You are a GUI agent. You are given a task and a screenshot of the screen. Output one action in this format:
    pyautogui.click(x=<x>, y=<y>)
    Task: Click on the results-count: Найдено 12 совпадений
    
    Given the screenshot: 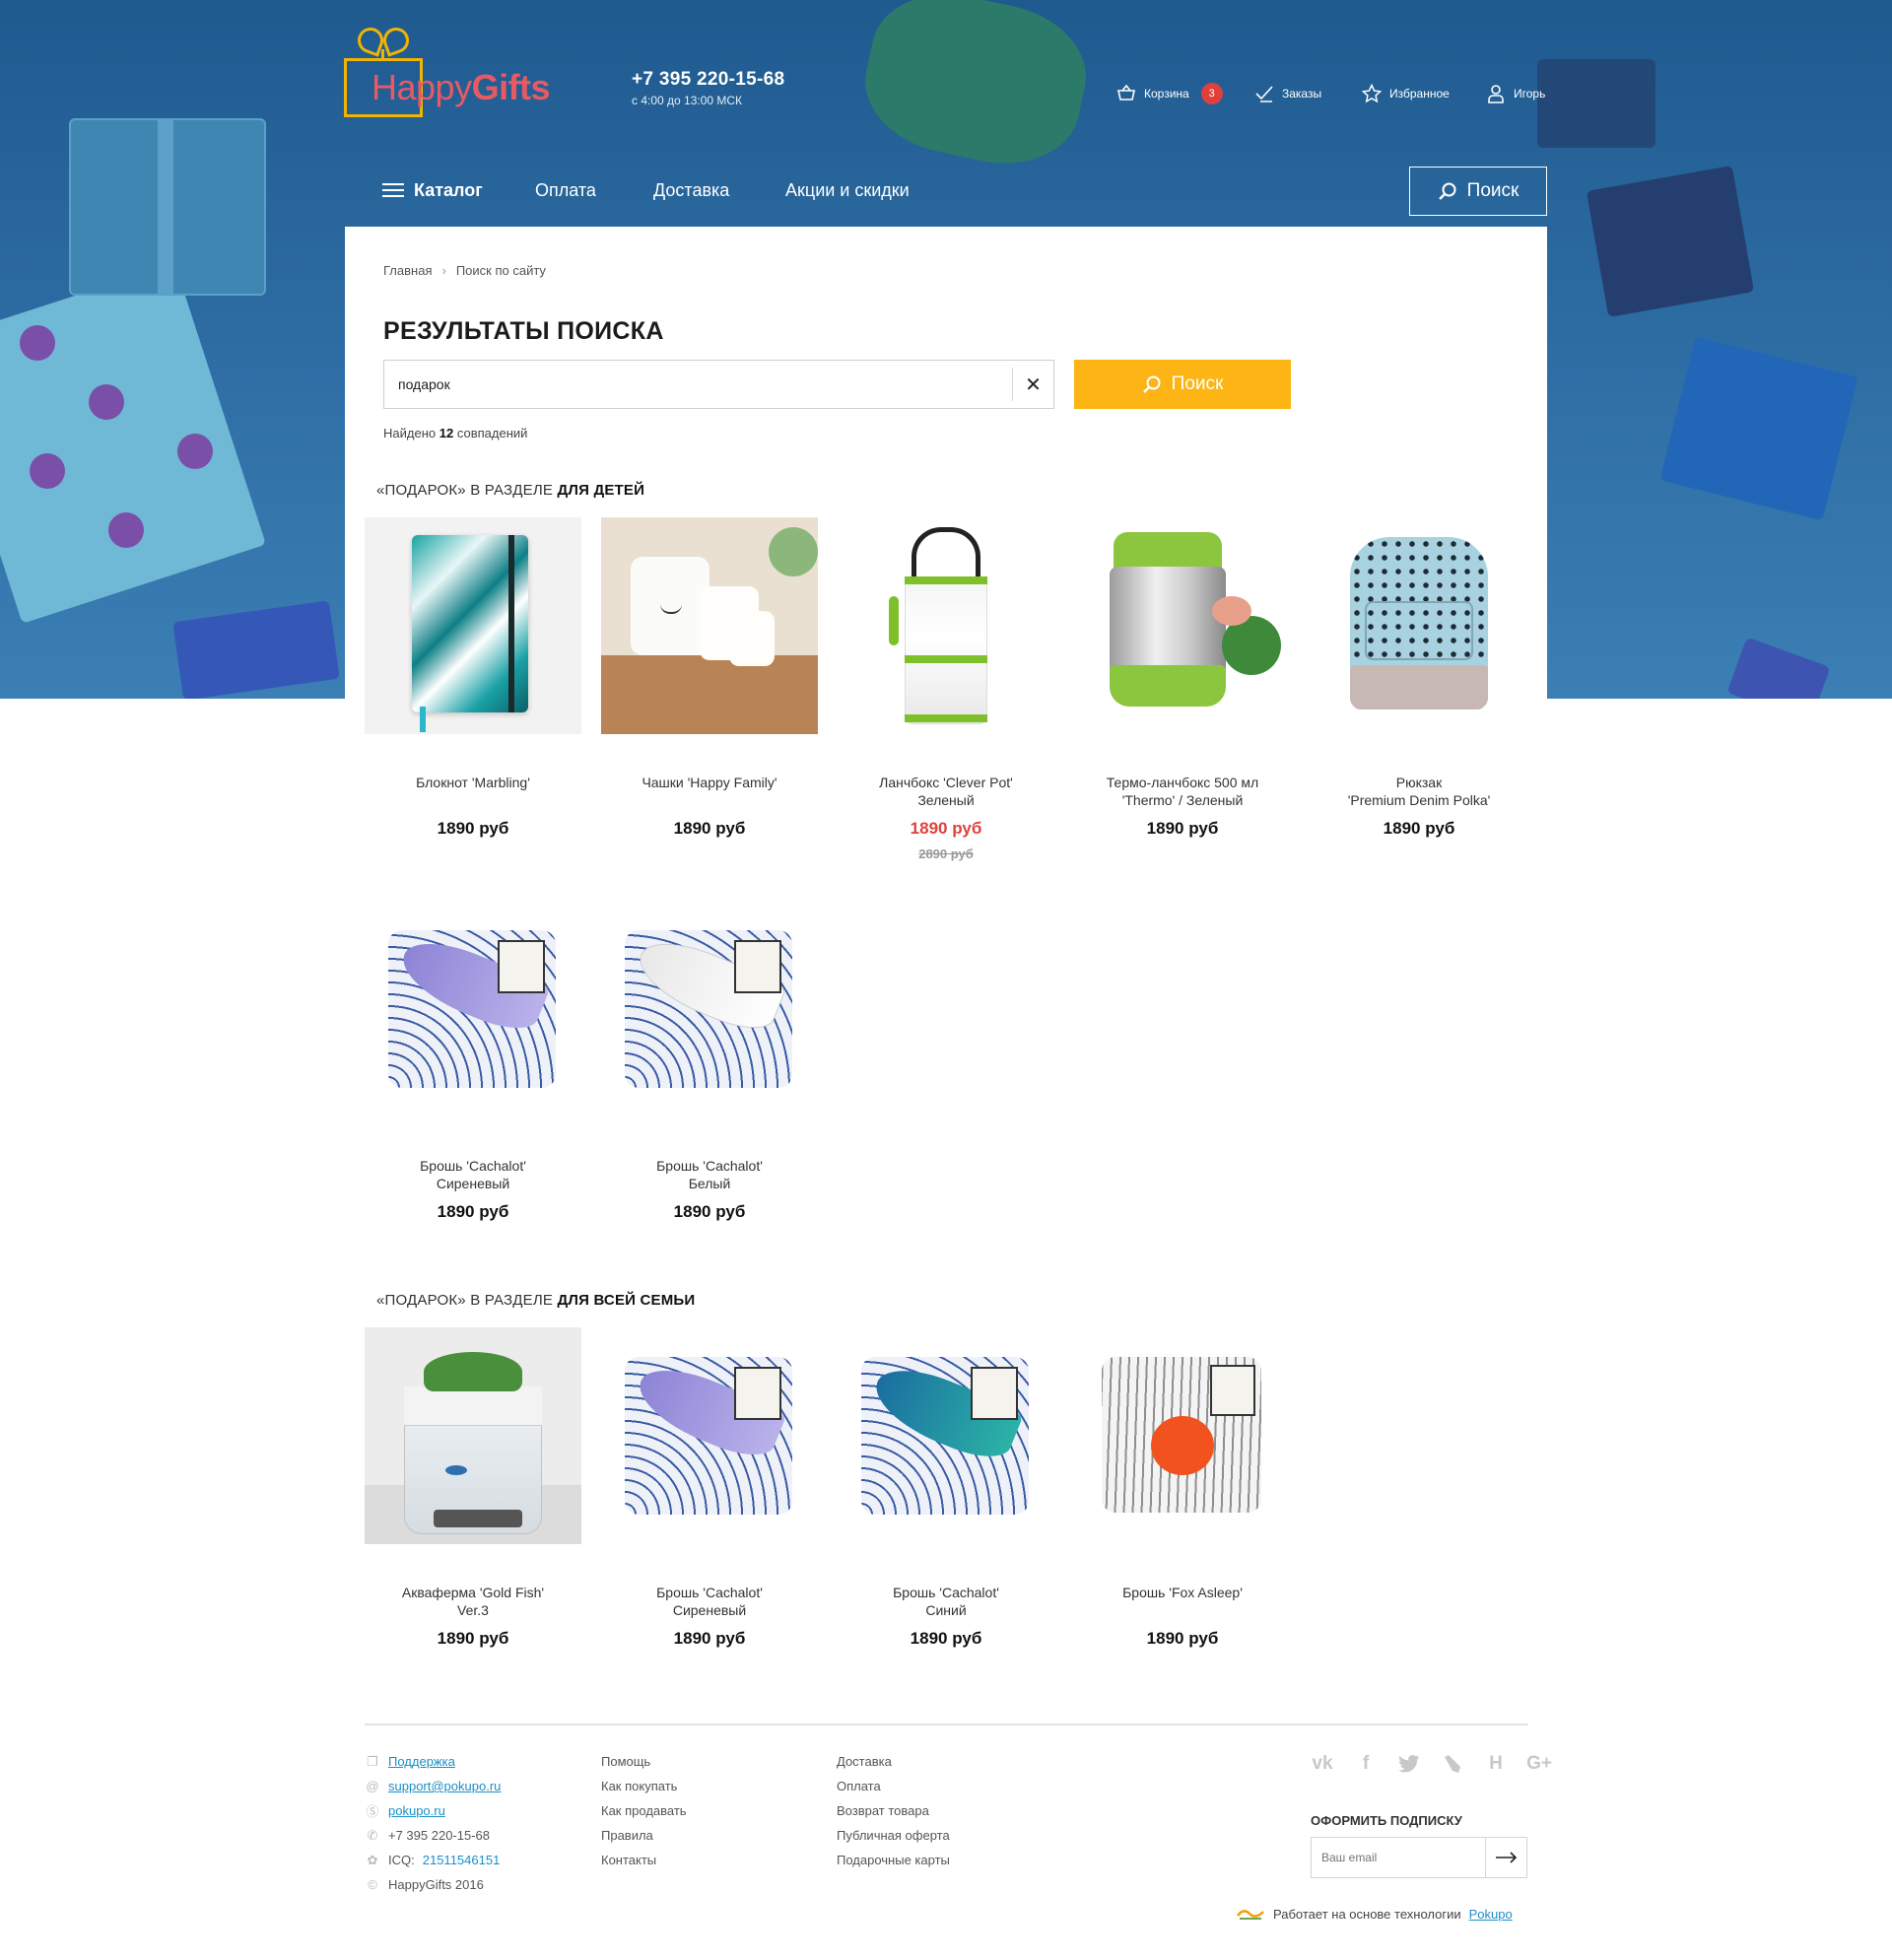 What is the action you would take?
    pyautogui.click(x=455, y=433)
    